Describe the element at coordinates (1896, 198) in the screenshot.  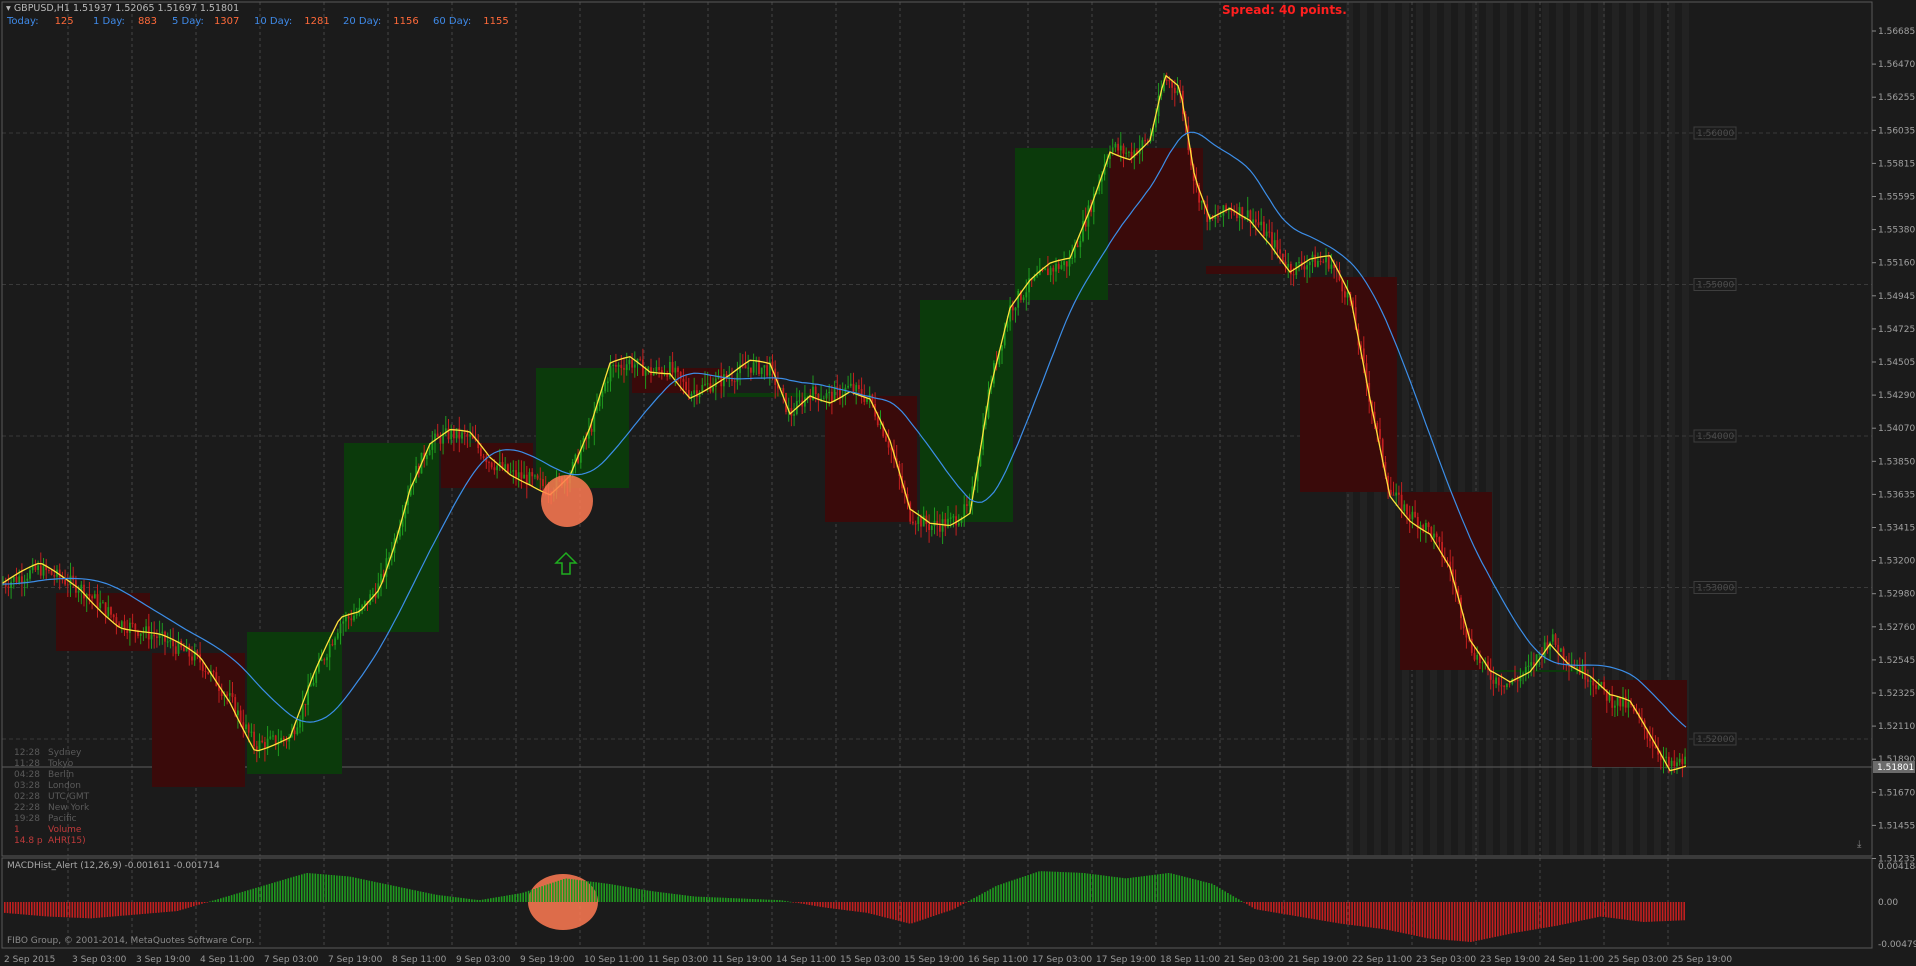
I see `price-label: 1.55595` at that location.